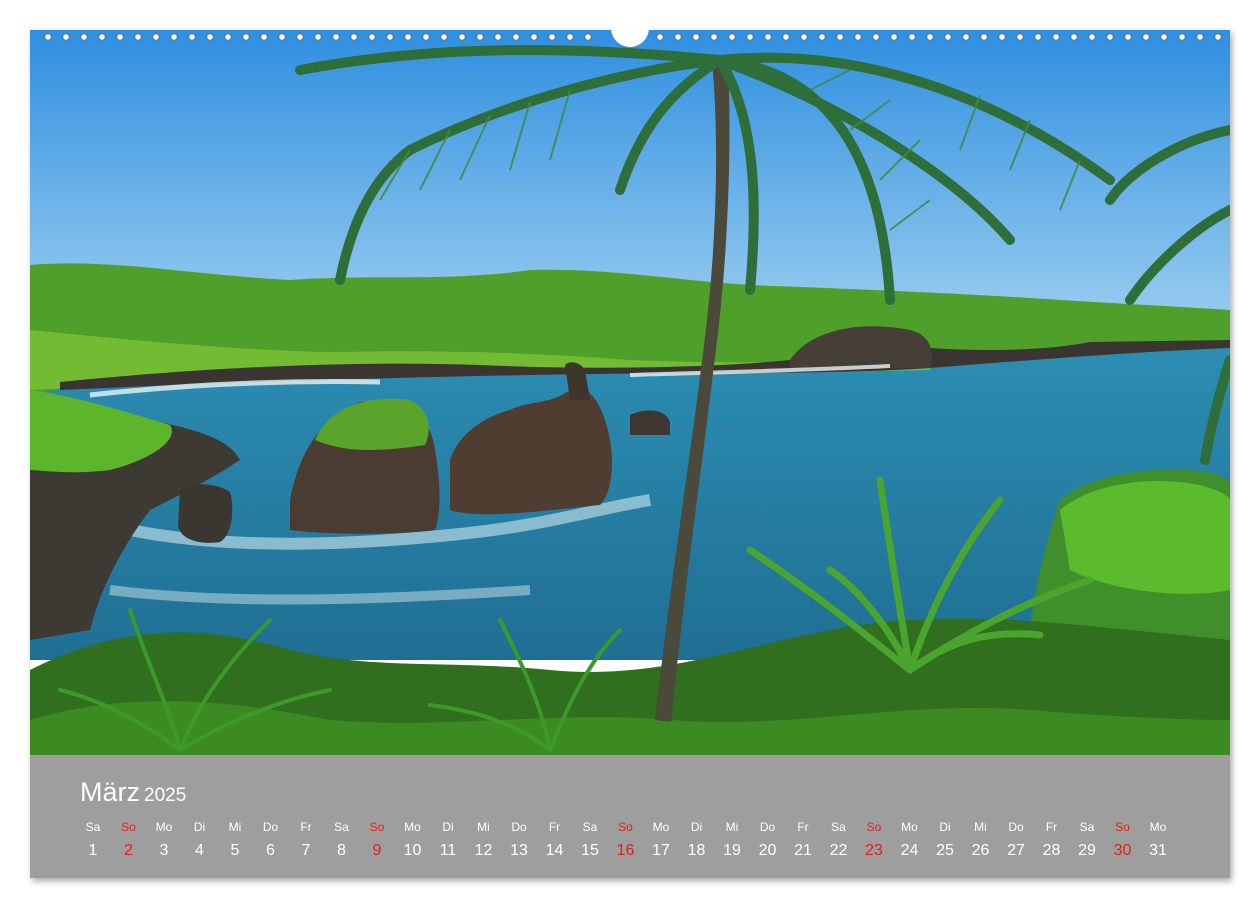 Image resolution: width=1260 pixels, height=908 pixels. I want to click on day-number: 15, so click(590, 850).